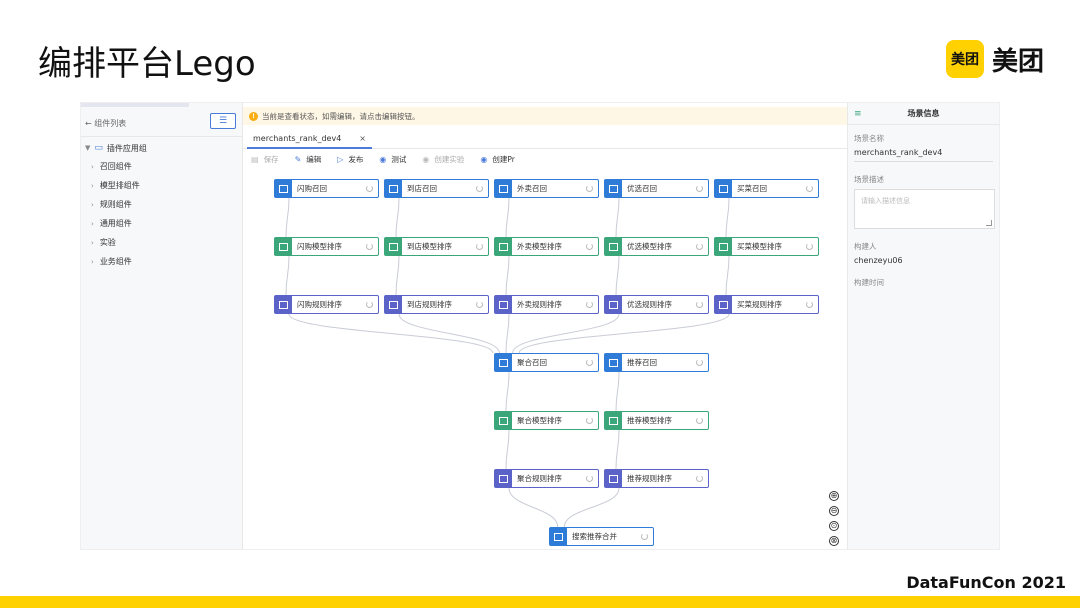  I want to click on flow-node: 到店模型排序, so click(436, 246).